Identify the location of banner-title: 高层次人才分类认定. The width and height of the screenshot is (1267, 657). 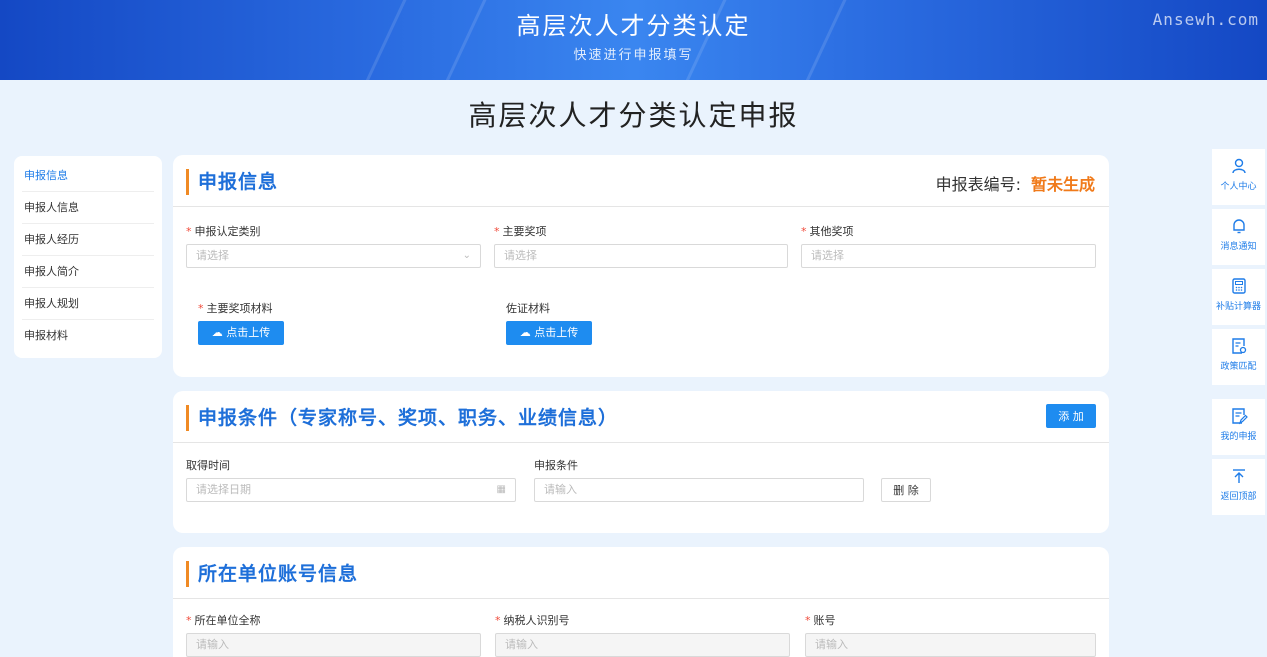
(633, 26).